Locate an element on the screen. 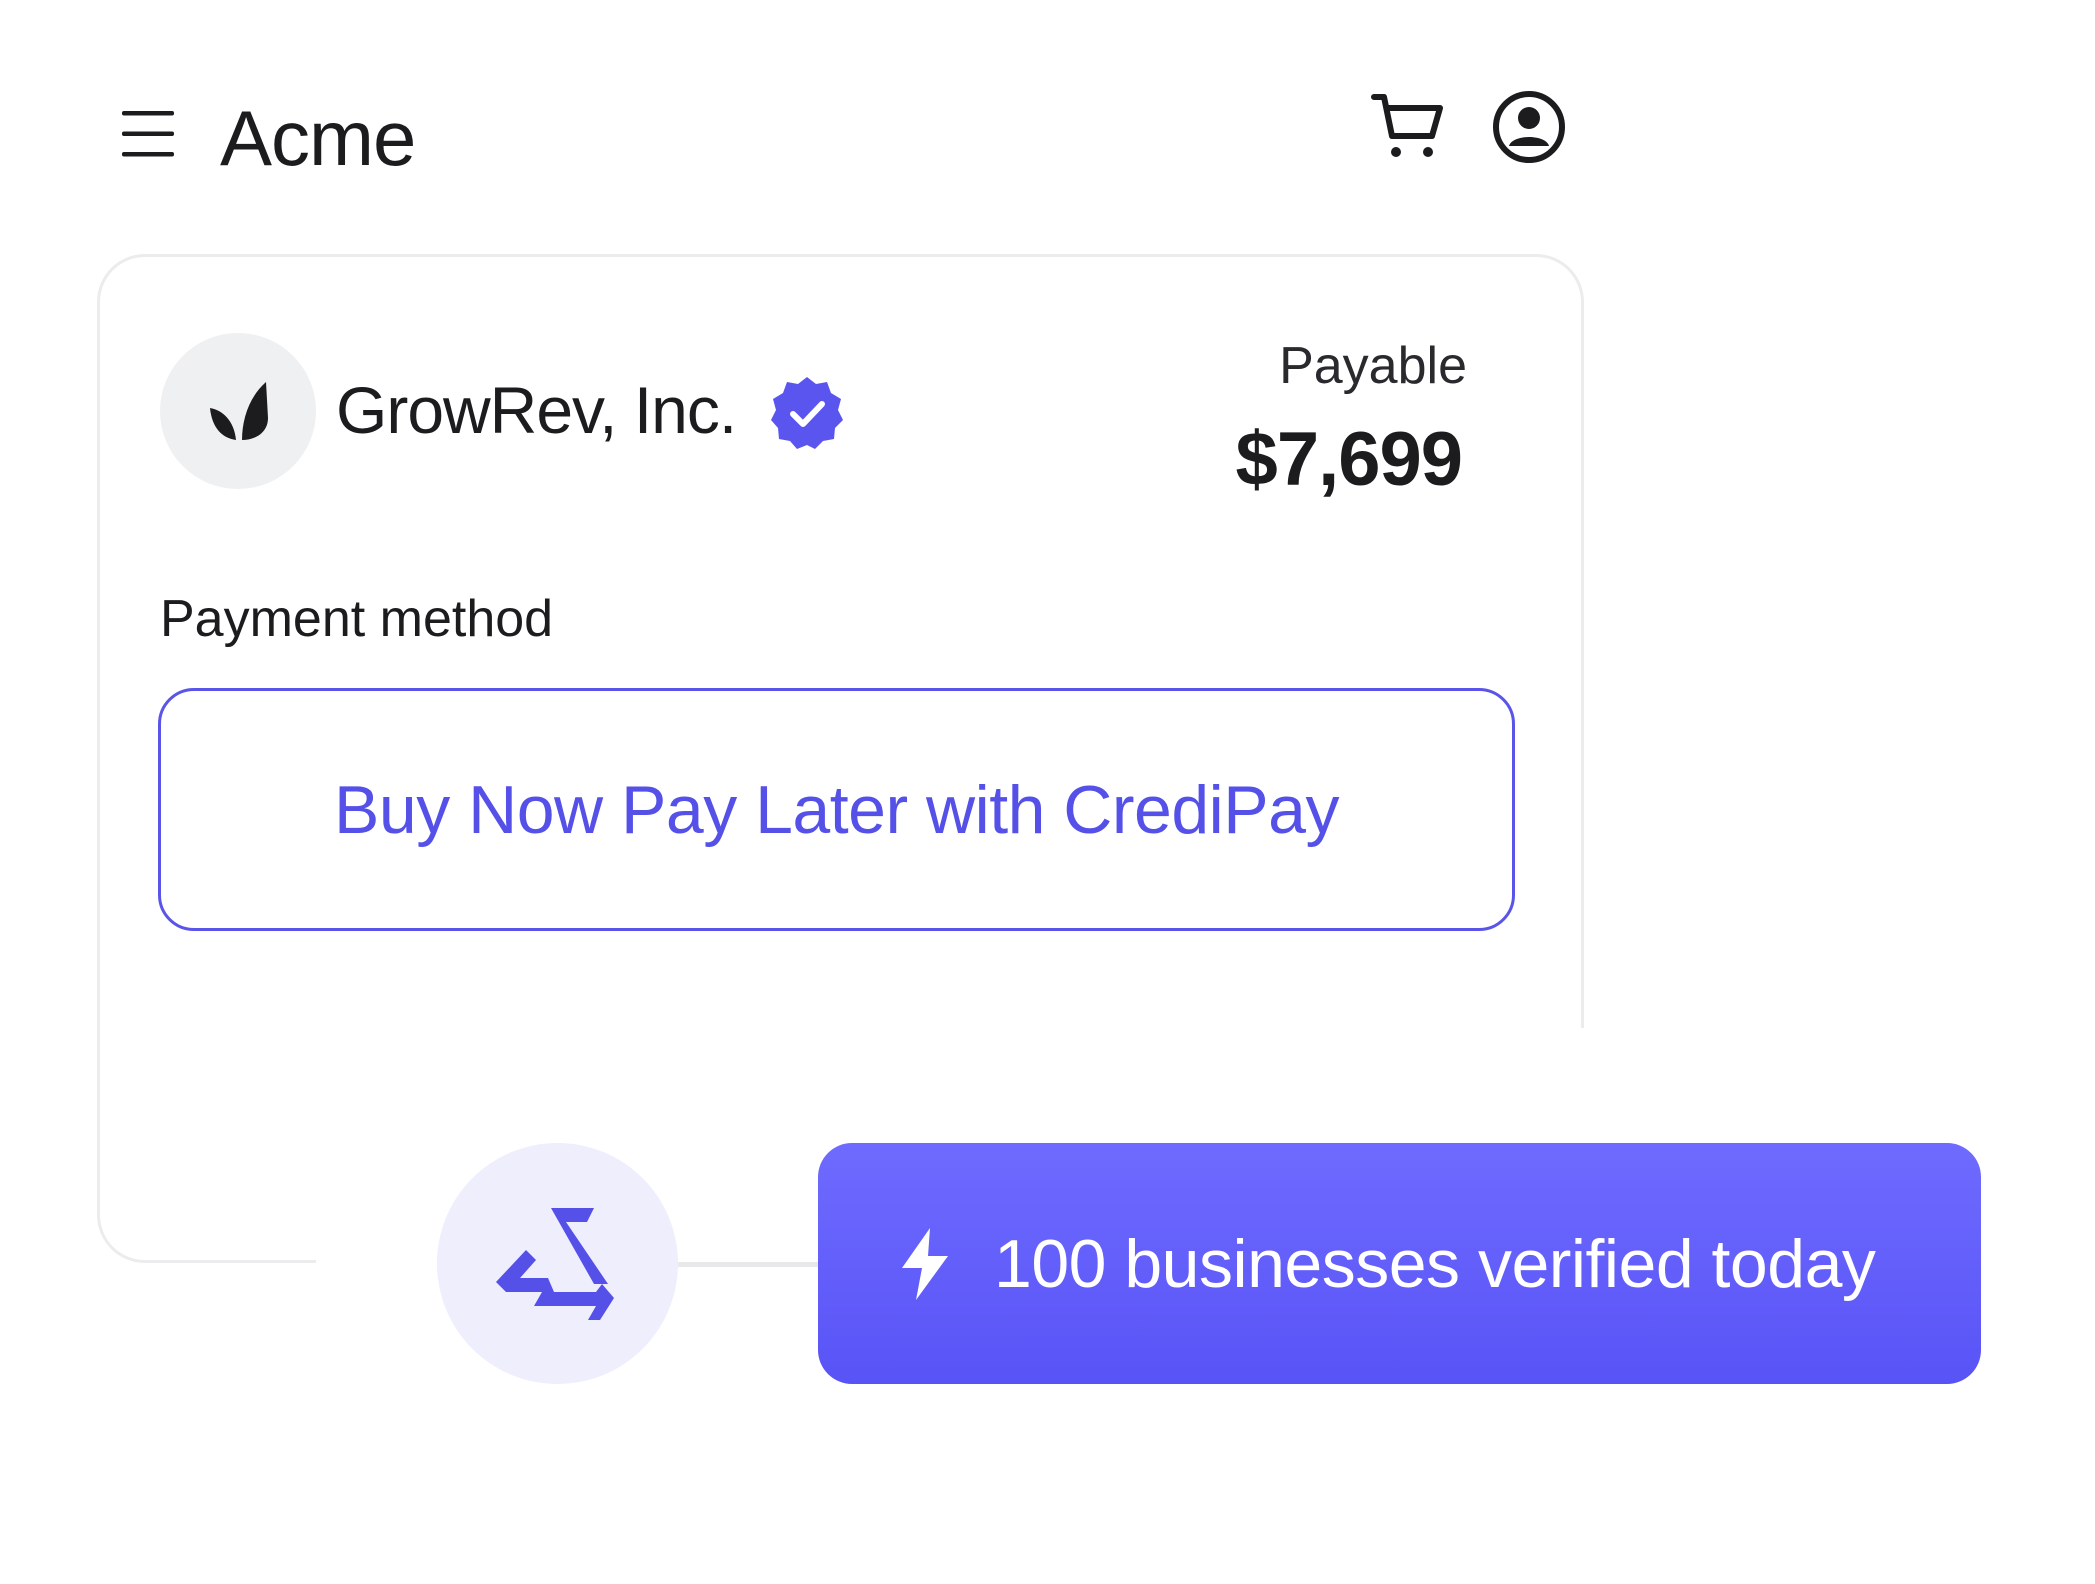  payable-label: Payable is located at coordinates (1373, 366).